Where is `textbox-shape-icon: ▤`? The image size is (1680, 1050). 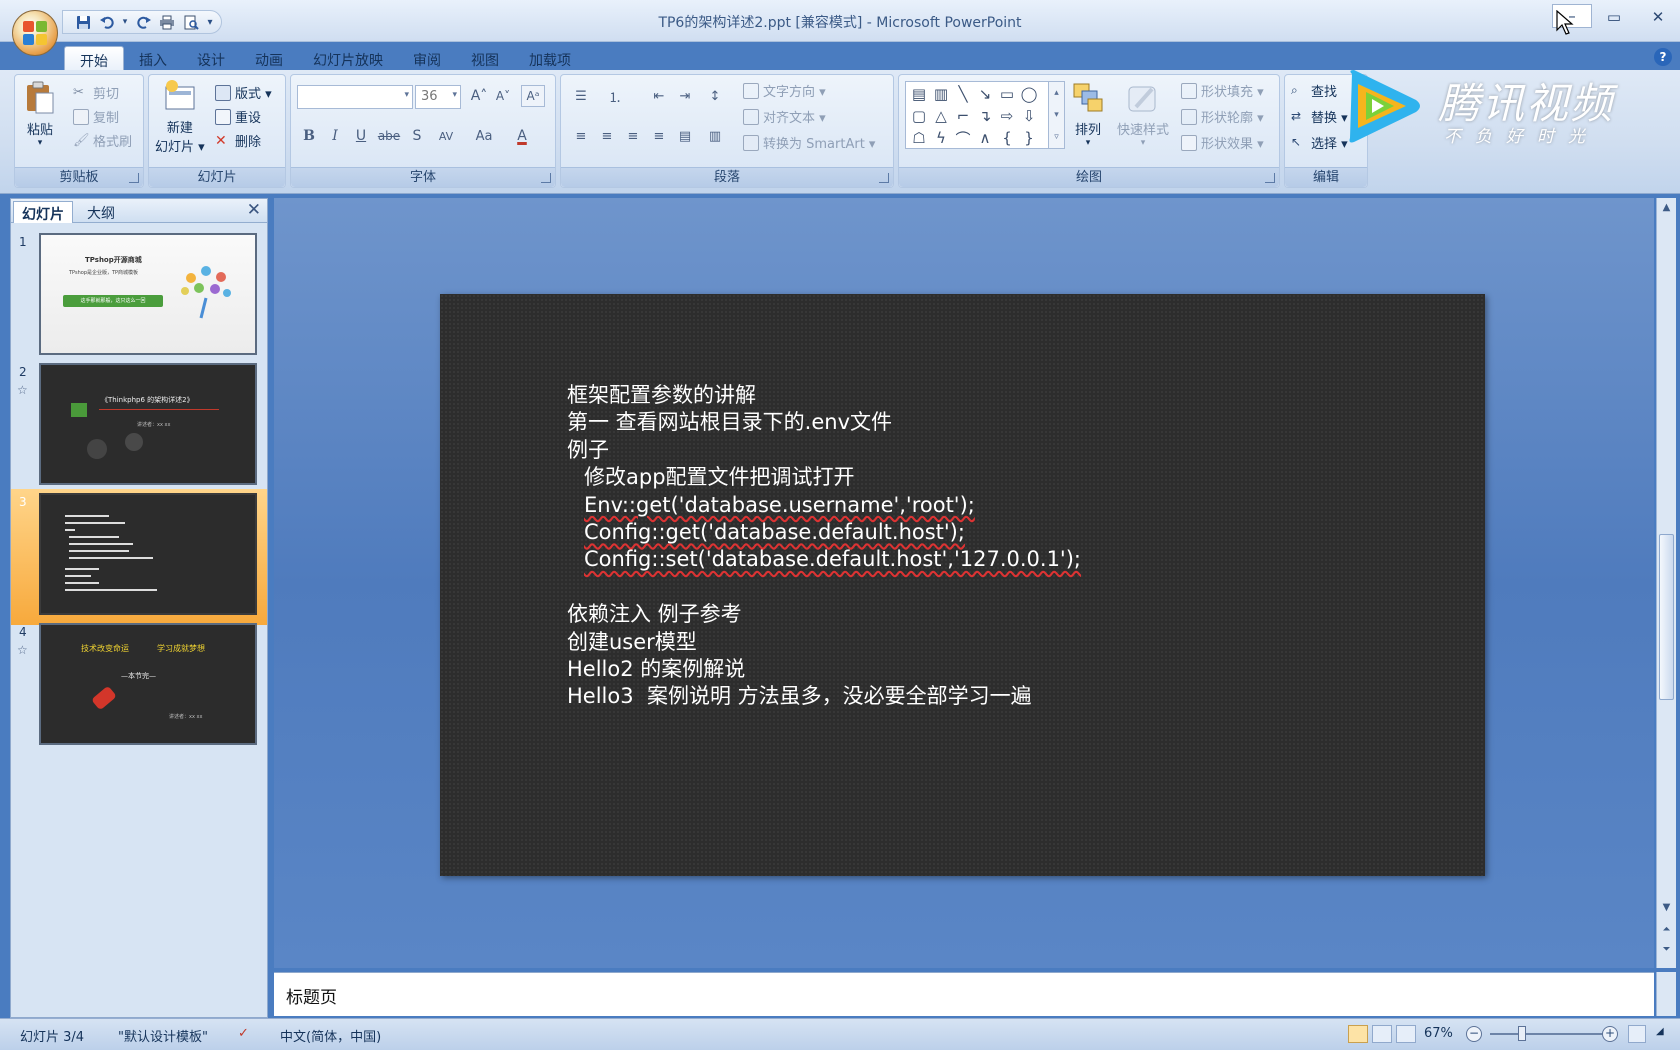
textbox-shape-icon: ▤ is located at coordinates (919, 94).